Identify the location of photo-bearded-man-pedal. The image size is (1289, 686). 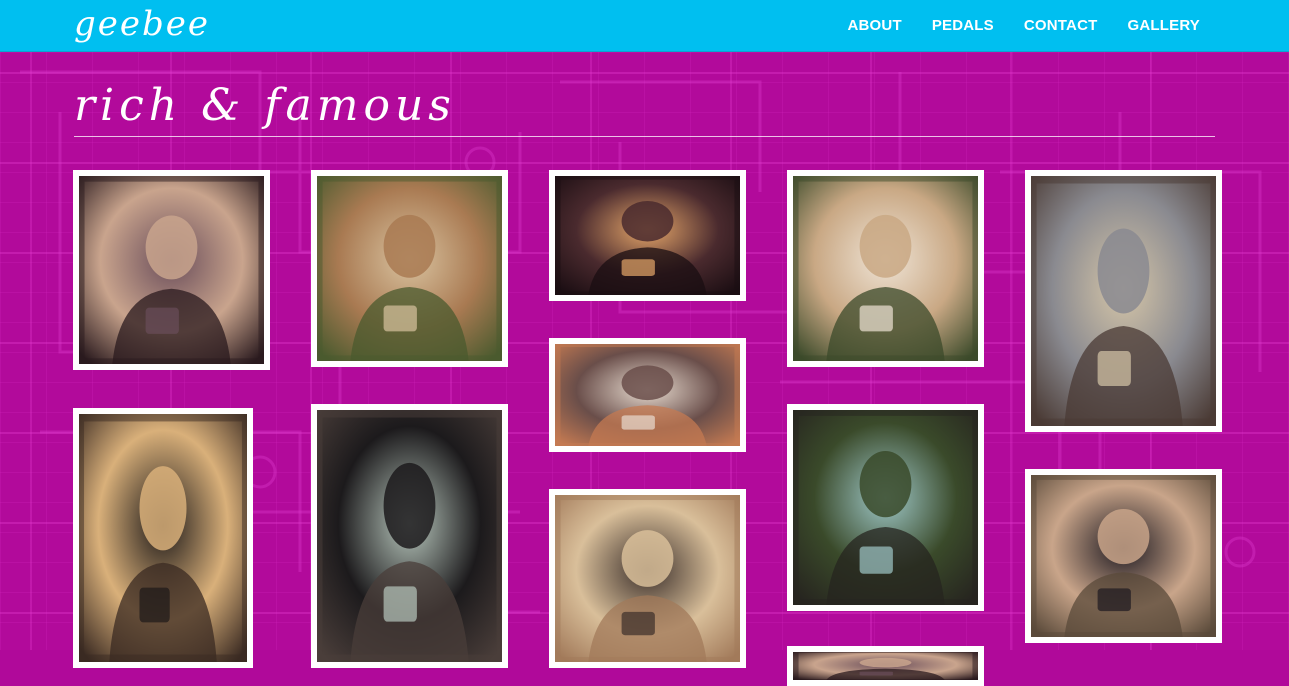
(885, 268).